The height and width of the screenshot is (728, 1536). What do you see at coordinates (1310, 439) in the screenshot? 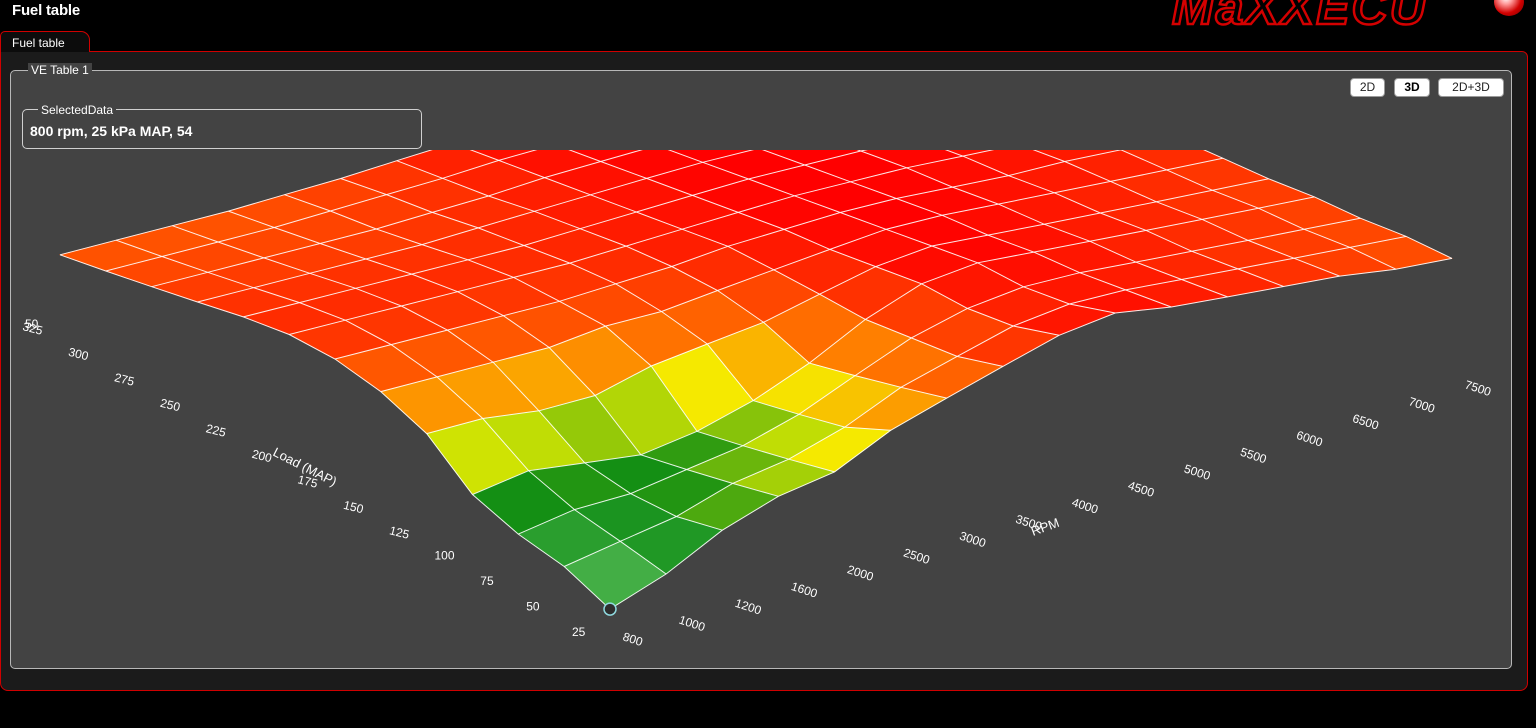
I see `rpm-tick-label: 6000` at bounding box center [1310, 439].